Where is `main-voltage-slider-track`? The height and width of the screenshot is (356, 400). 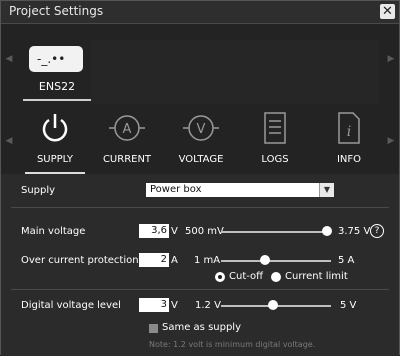
main-voltage-slider-track is located at coordinates (276, 232).